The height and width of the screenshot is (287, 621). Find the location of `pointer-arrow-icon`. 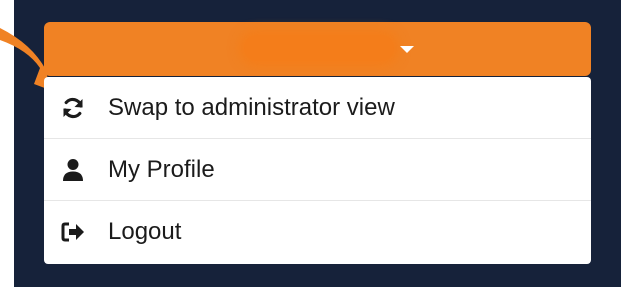

pointer-arrow-icon is located at coordinates (25, 59).